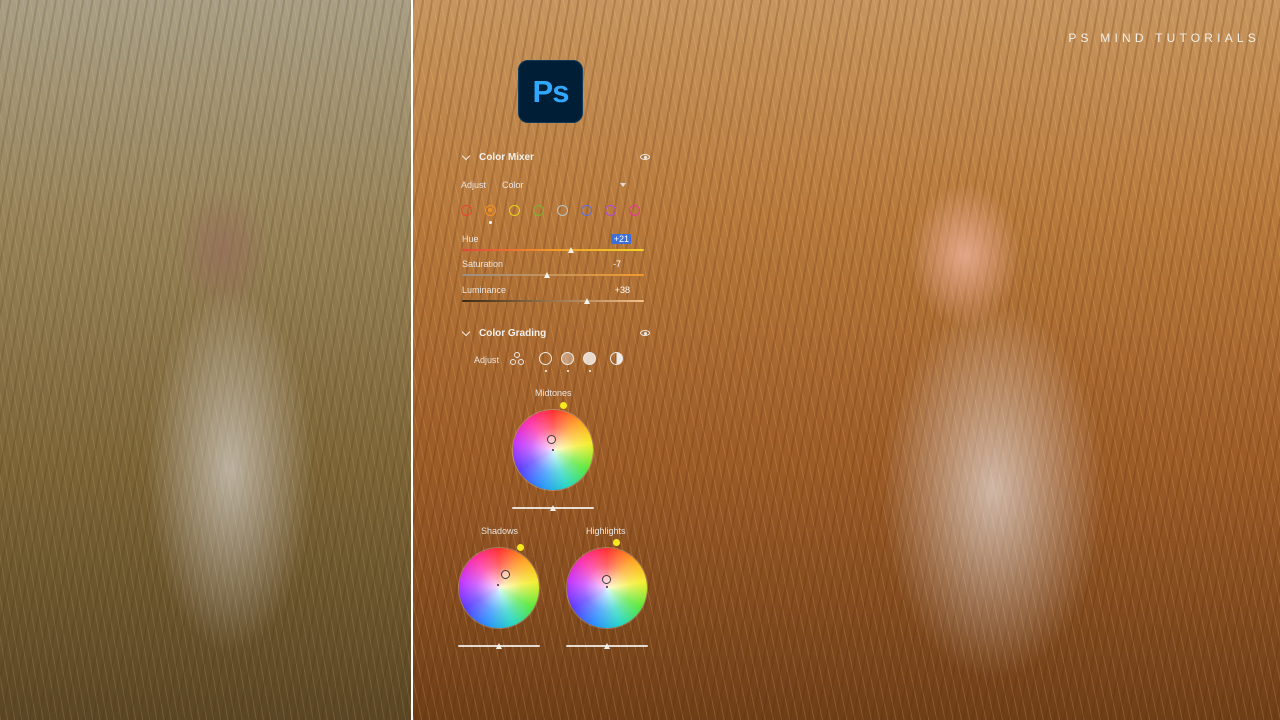 The width and height of the screenshot is (1280, 720). Describe the element at coordinates (545, 358) in the screenshot. I see `shadows-mode-icon` at that location.